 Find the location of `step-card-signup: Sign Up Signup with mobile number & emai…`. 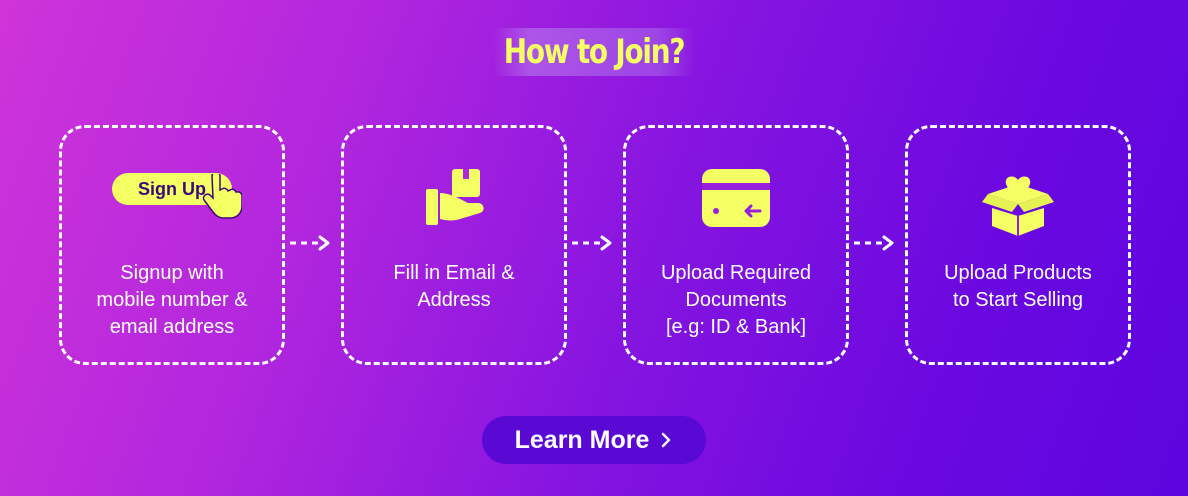

step-card-signup: Sign Up Signup with mobile number & emai… is located at coordinates (172, 245).